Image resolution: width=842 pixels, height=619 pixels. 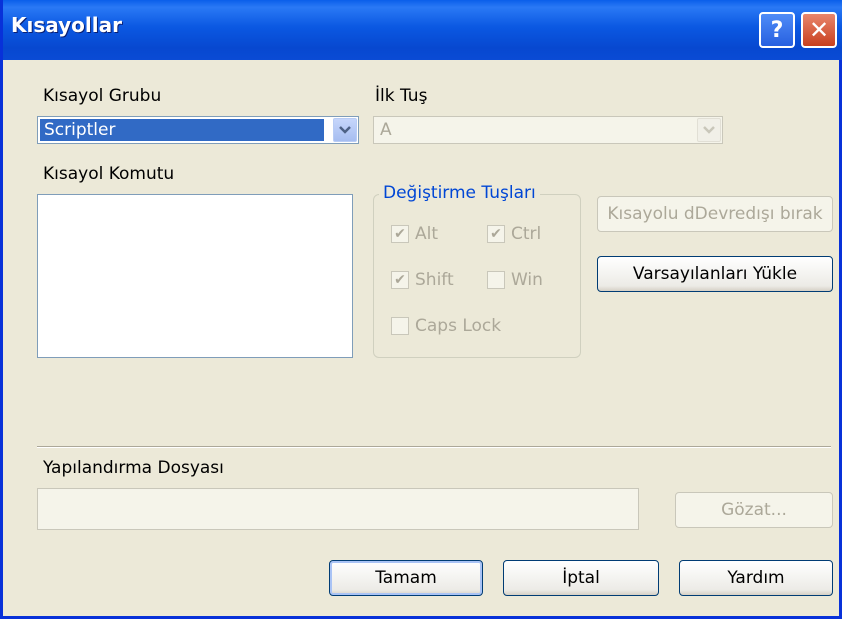 What do you see at coordinates (401, 96) in the screenshot?
I see `first-key-label: İlk Tuş` at bounding box center [401, 96].